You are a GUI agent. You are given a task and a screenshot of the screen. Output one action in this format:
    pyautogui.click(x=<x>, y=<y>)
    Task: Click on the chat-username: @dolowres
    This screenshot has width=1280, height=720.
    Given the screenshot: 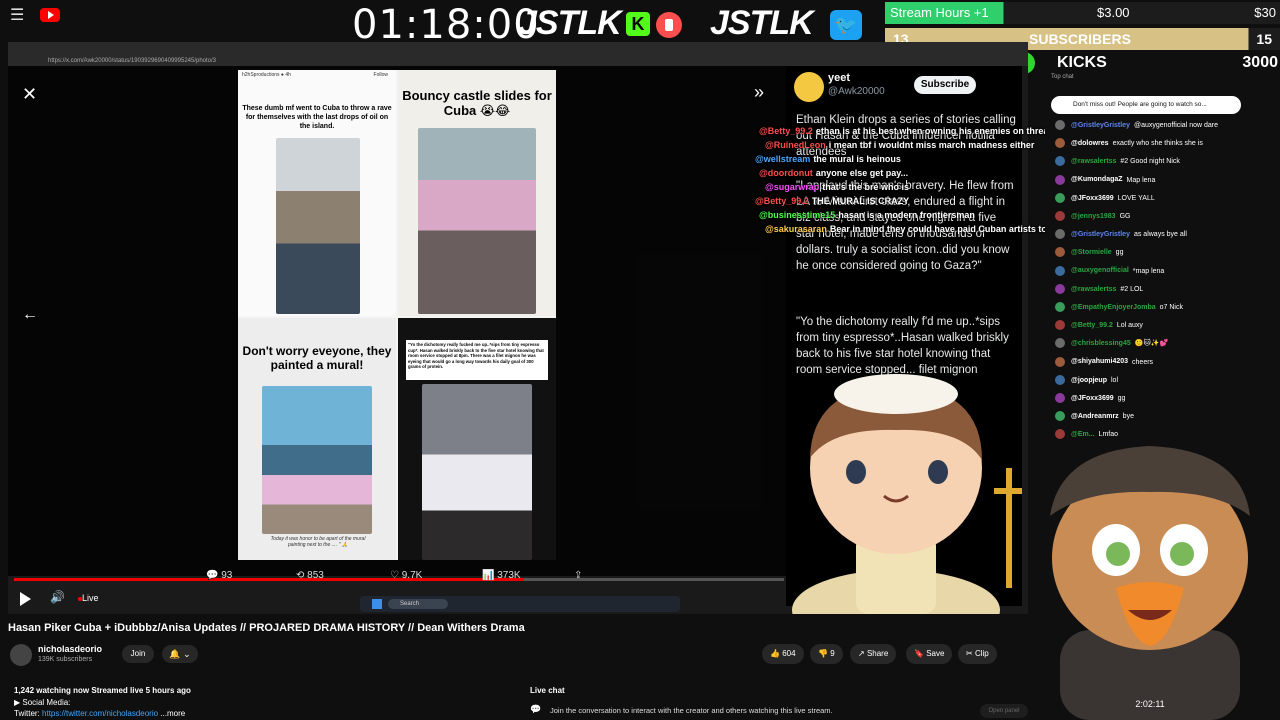 What is the action you would take?
    pyautogui.click(x=1090, y=143)
    